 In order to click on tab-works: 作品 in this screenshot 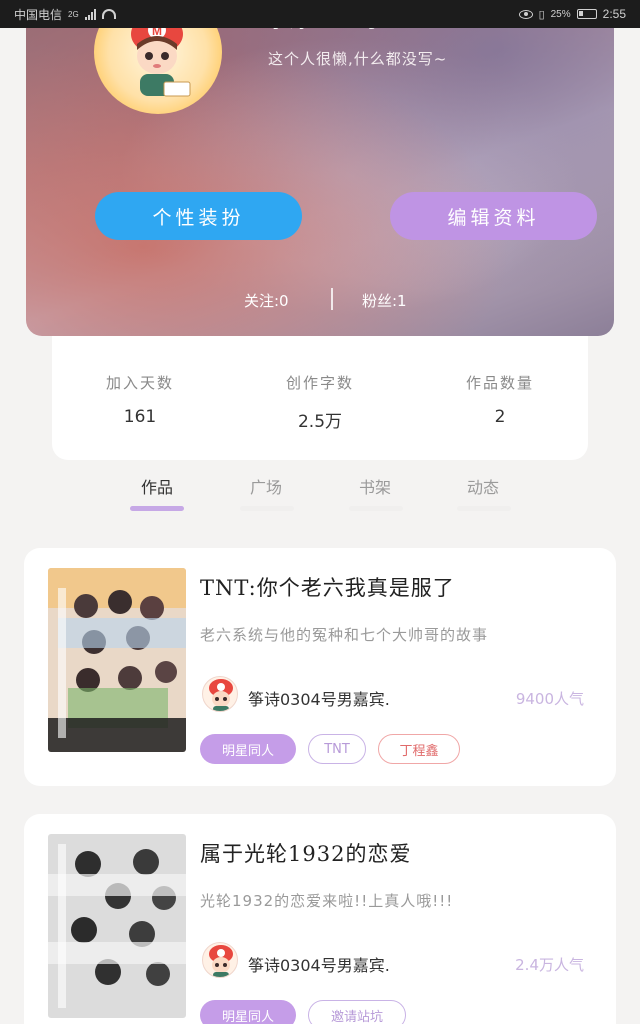, I will do `click(157, 486)`.